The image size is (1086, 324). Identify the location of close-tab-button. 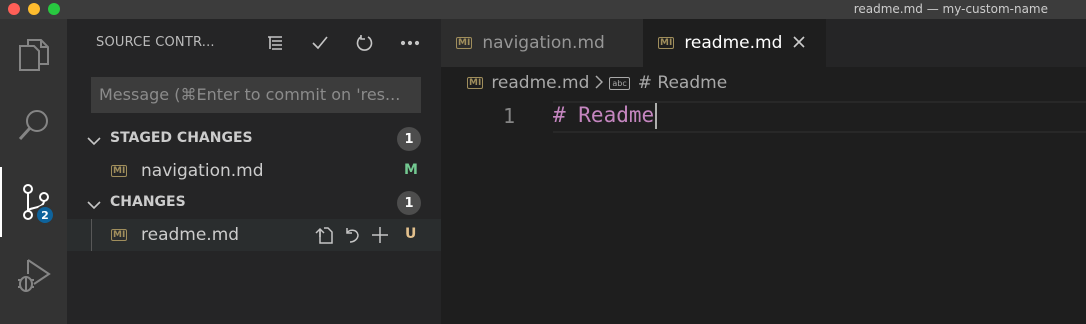
(799, 43).